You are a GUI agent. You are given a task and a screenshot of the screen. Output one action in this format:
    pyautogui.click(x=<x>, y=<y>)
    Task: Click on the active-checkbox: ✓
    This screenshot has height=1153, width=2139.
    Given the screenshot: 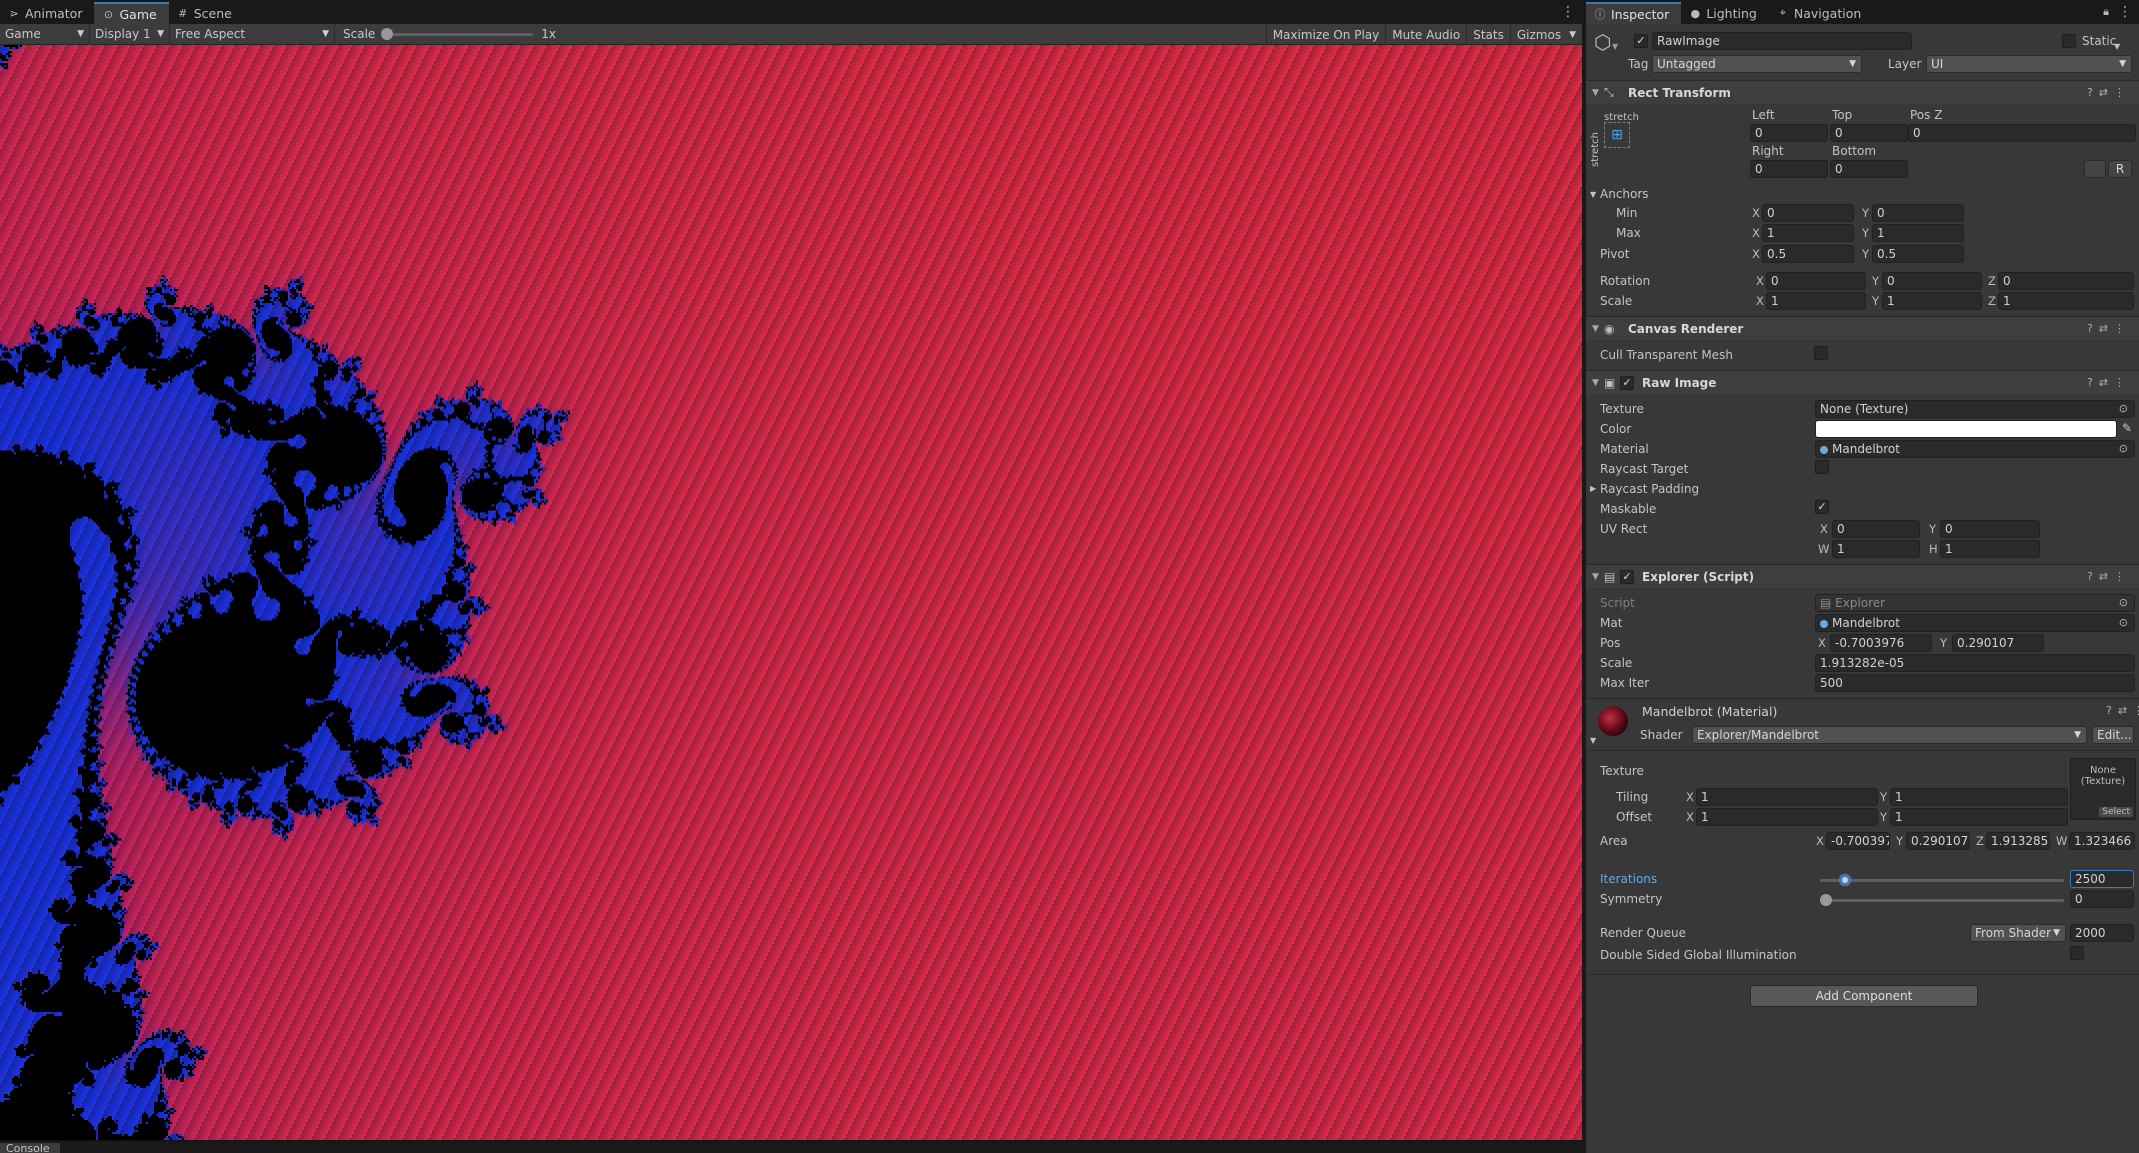 What is the action you would take?
    pyautogui.click(x=1641, y=41)
    